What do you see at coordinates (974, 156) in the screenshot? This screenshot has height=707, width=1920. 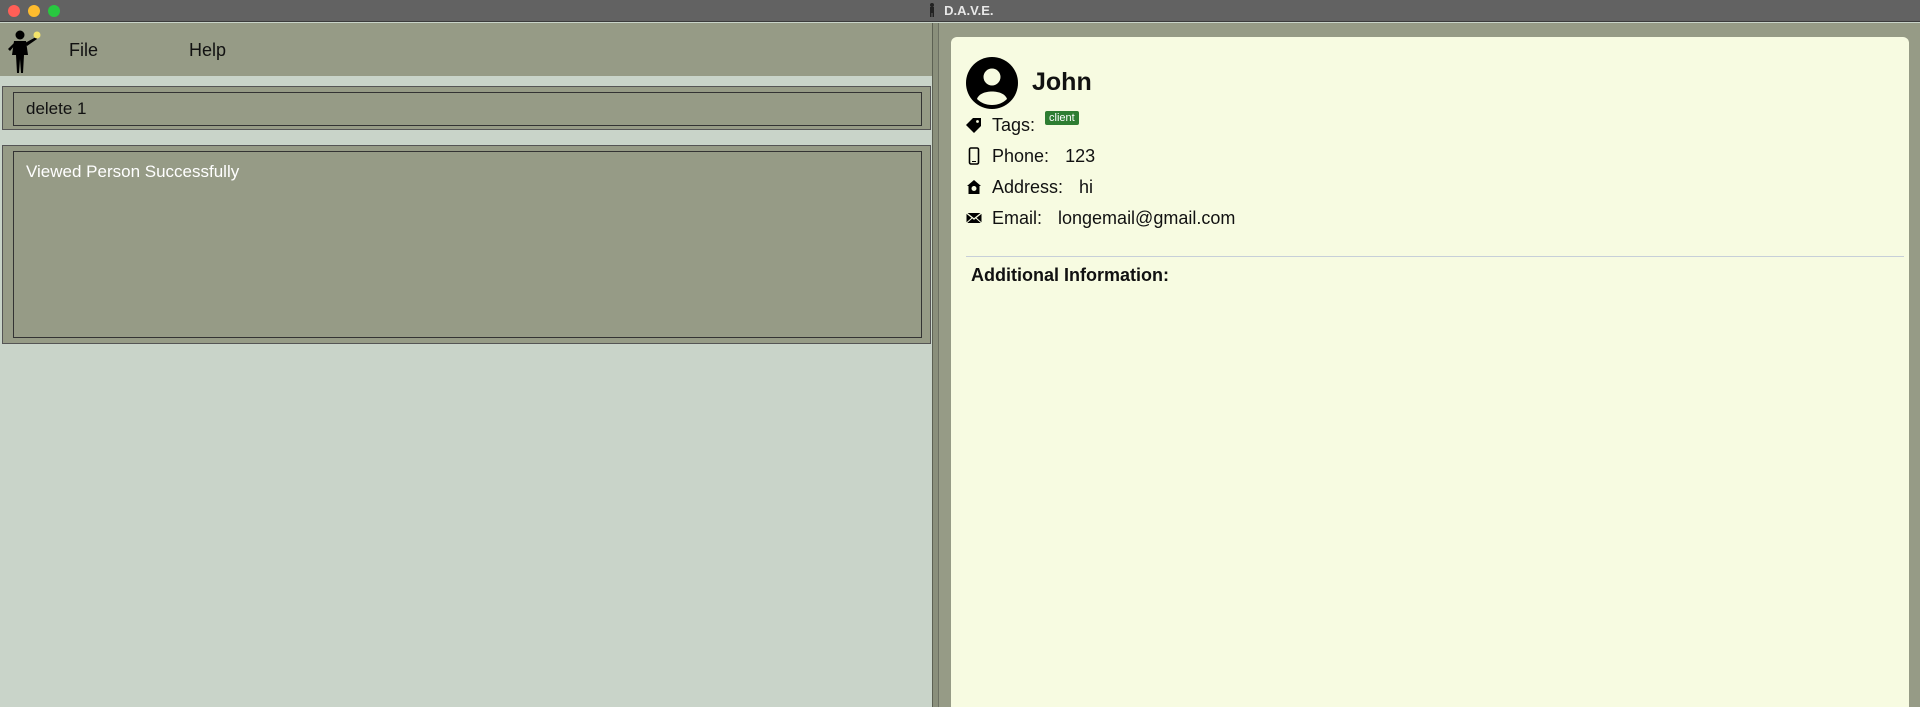 I see `phone-icon` at bounding box center [974, 156].